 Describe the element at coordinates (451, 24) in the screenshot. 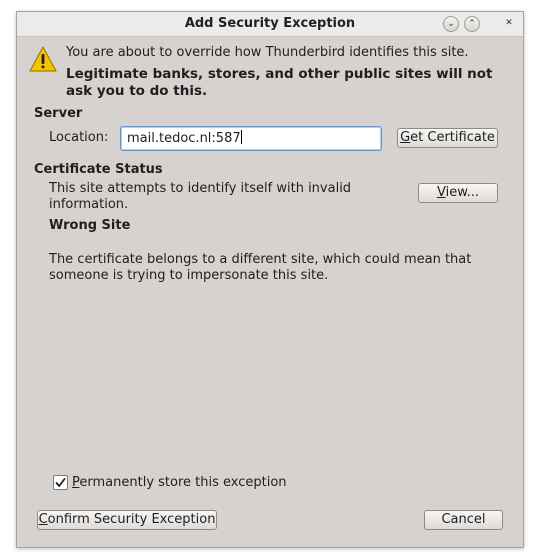

I see `minimize-button: ⌄` at that location.